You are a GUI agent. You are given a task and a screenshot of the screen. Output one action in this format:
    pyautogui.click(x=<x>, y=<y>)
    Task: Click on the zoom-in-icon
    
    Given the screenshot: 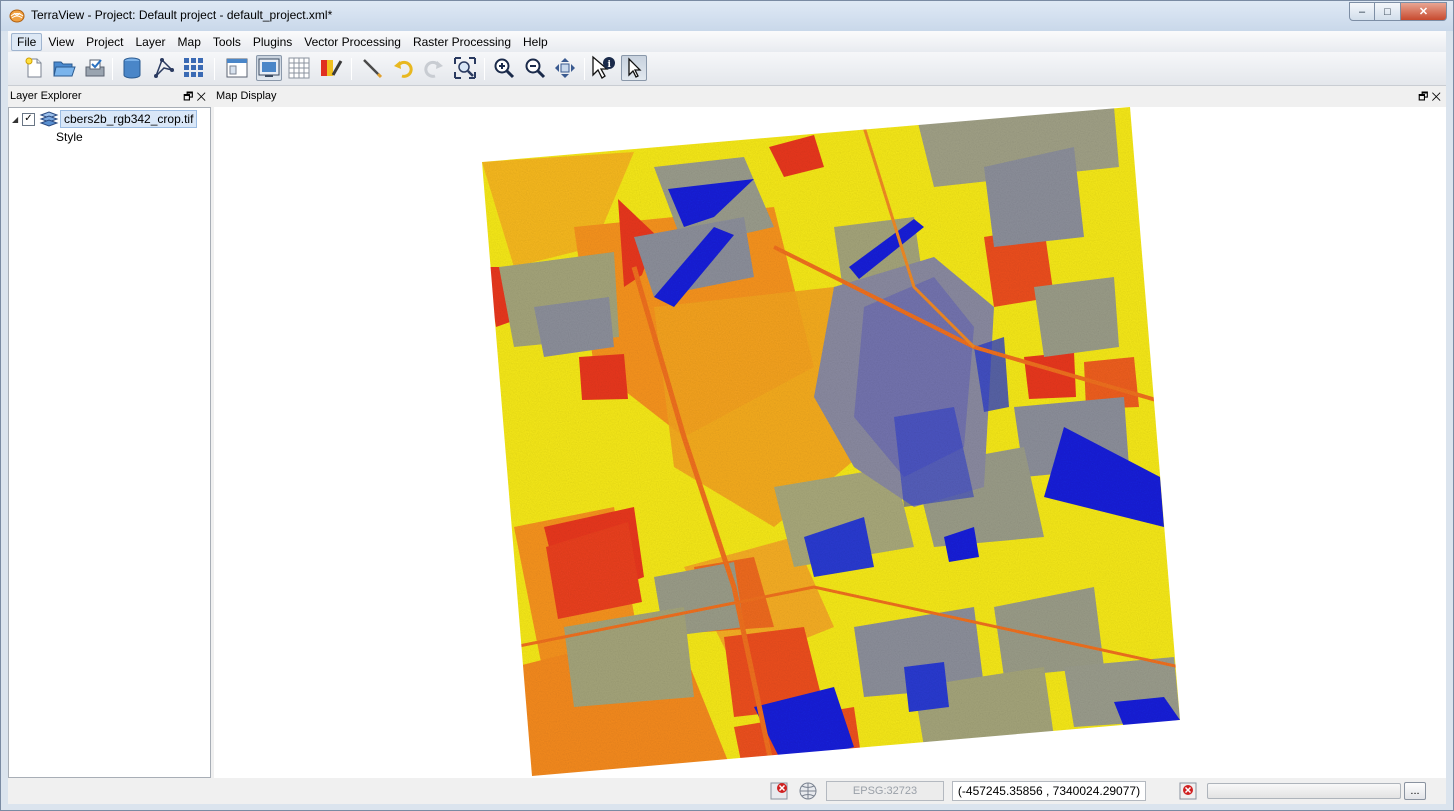 What is the action you would take?
    pyautogui.click(x=504, y=68)
    